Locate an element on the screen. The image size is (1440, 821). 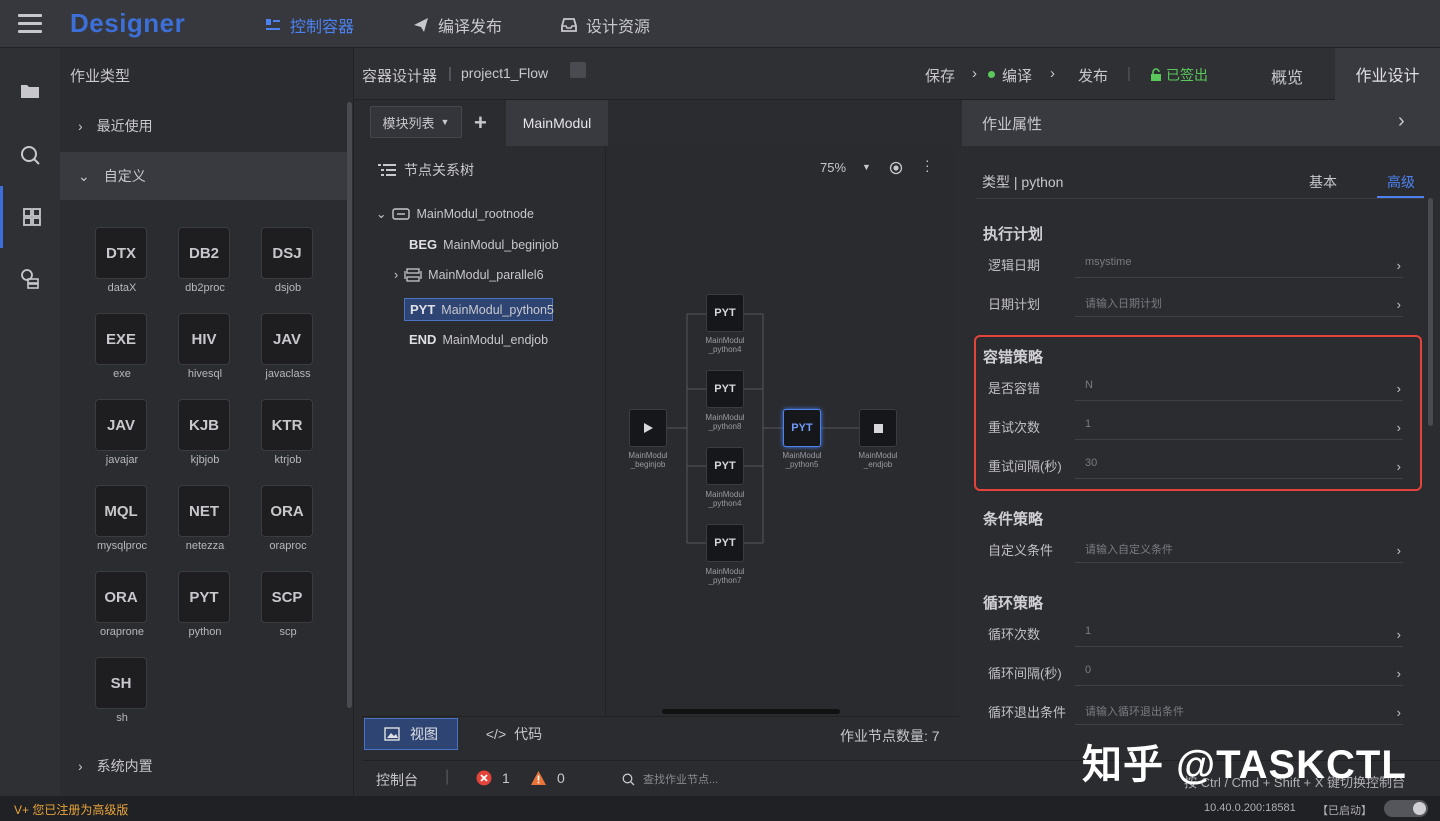
tile-name: scp is located at coordinates (288, 632).